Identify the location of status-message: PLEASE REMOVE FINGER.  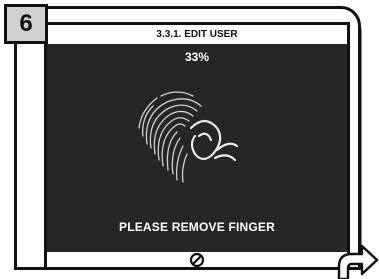
(197, 227).